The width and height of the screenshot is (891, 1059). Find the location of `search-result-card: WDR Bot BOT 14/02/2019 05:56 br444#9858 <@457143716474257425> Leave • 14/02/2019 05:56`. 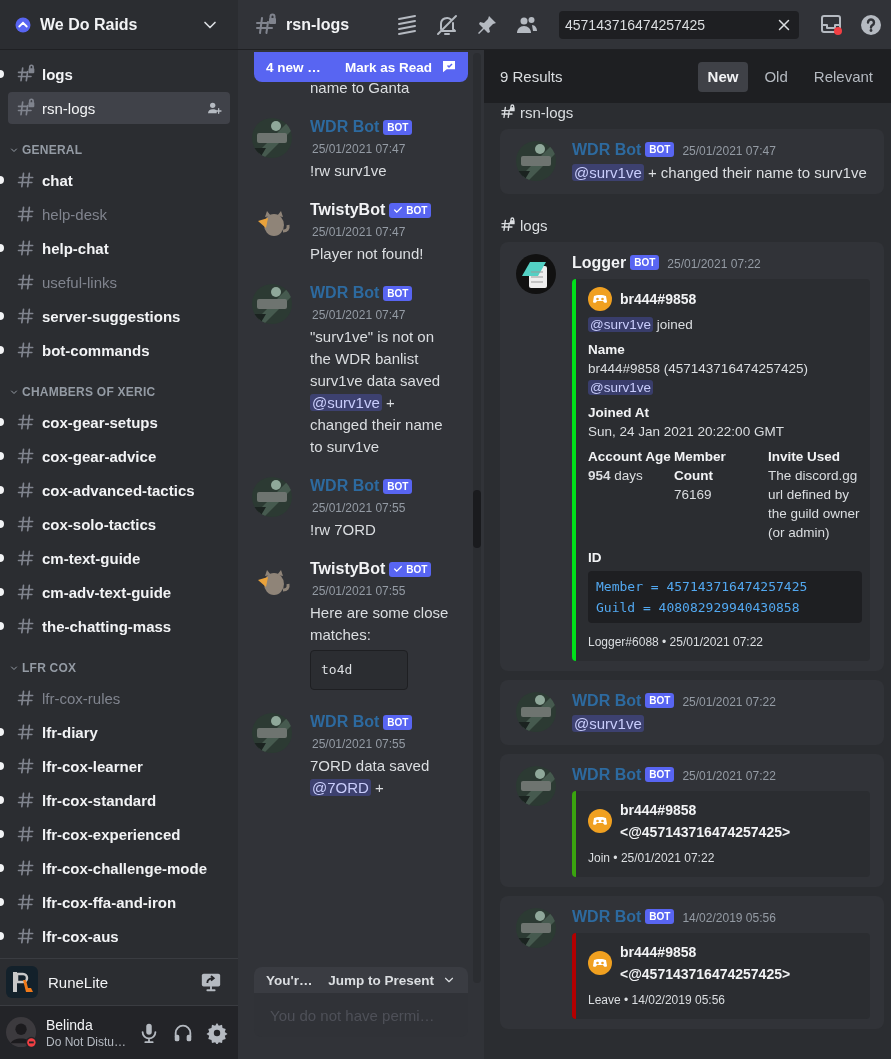

search-result-card: WDR Bot BOT 14/02/2019 05:56 br444#9858 <@457143716474257425> Leave • 14/02/2019 05:56 is located at coordinates (692, 962).